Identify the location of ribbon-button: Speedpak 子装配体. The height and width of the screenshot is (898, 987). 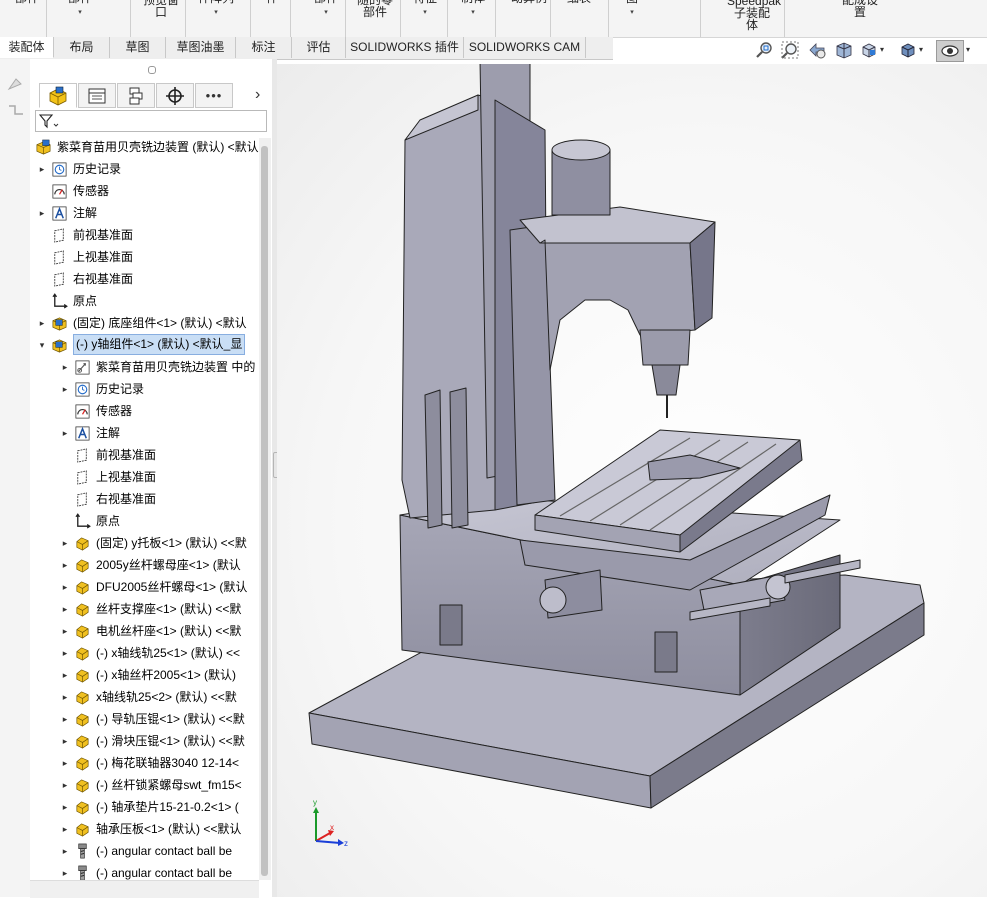
(754, 15).